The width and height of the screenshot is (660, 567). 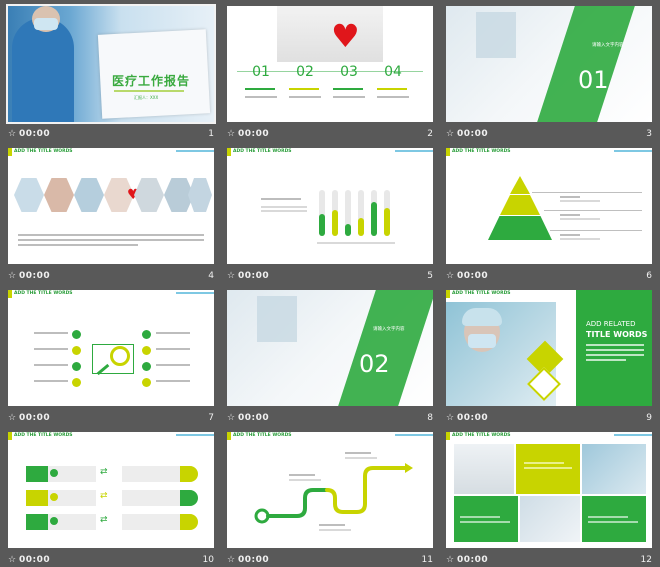 What do you see at coordinates (46, 24) in the screenshot?
I see `face-mask` at bounding box center [46, 24].